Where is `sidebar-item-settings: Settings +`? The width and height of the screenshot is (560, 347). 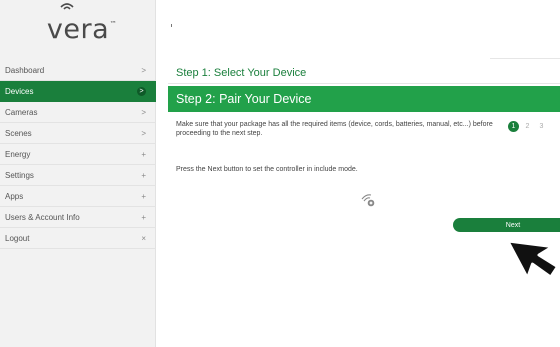
sidebar-item-settings: Settings + is located at coordinates (78, 175).